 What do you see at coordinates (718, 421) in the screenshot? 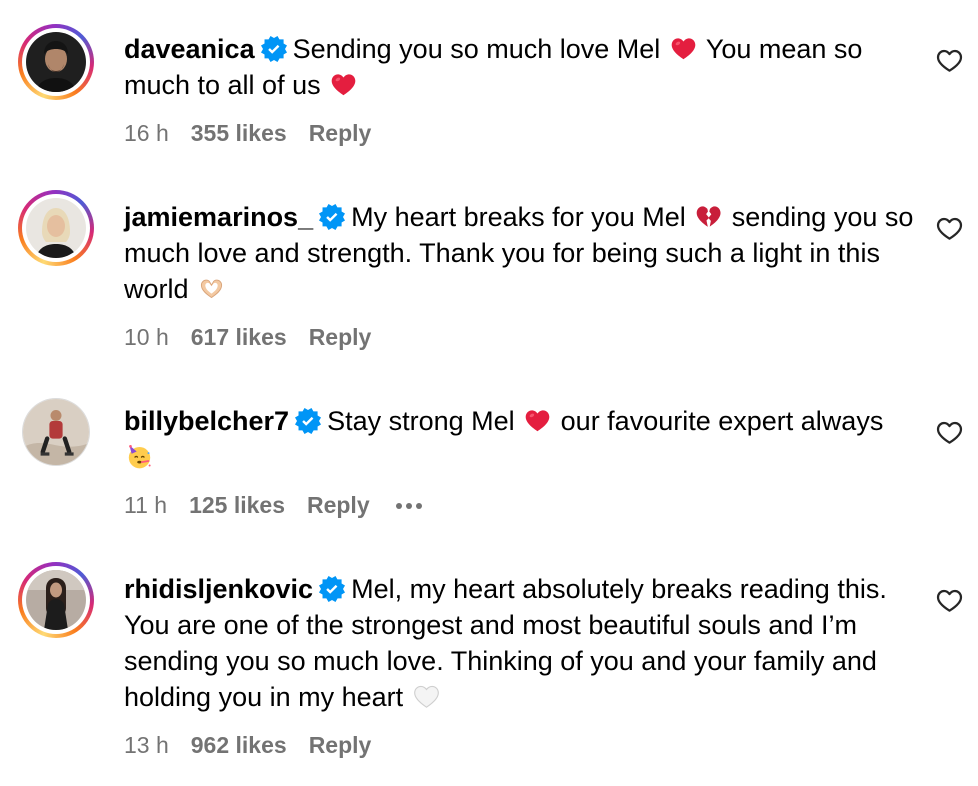
I see `comment-text-part: our favourite expert always` at bounding box center [718, 421].